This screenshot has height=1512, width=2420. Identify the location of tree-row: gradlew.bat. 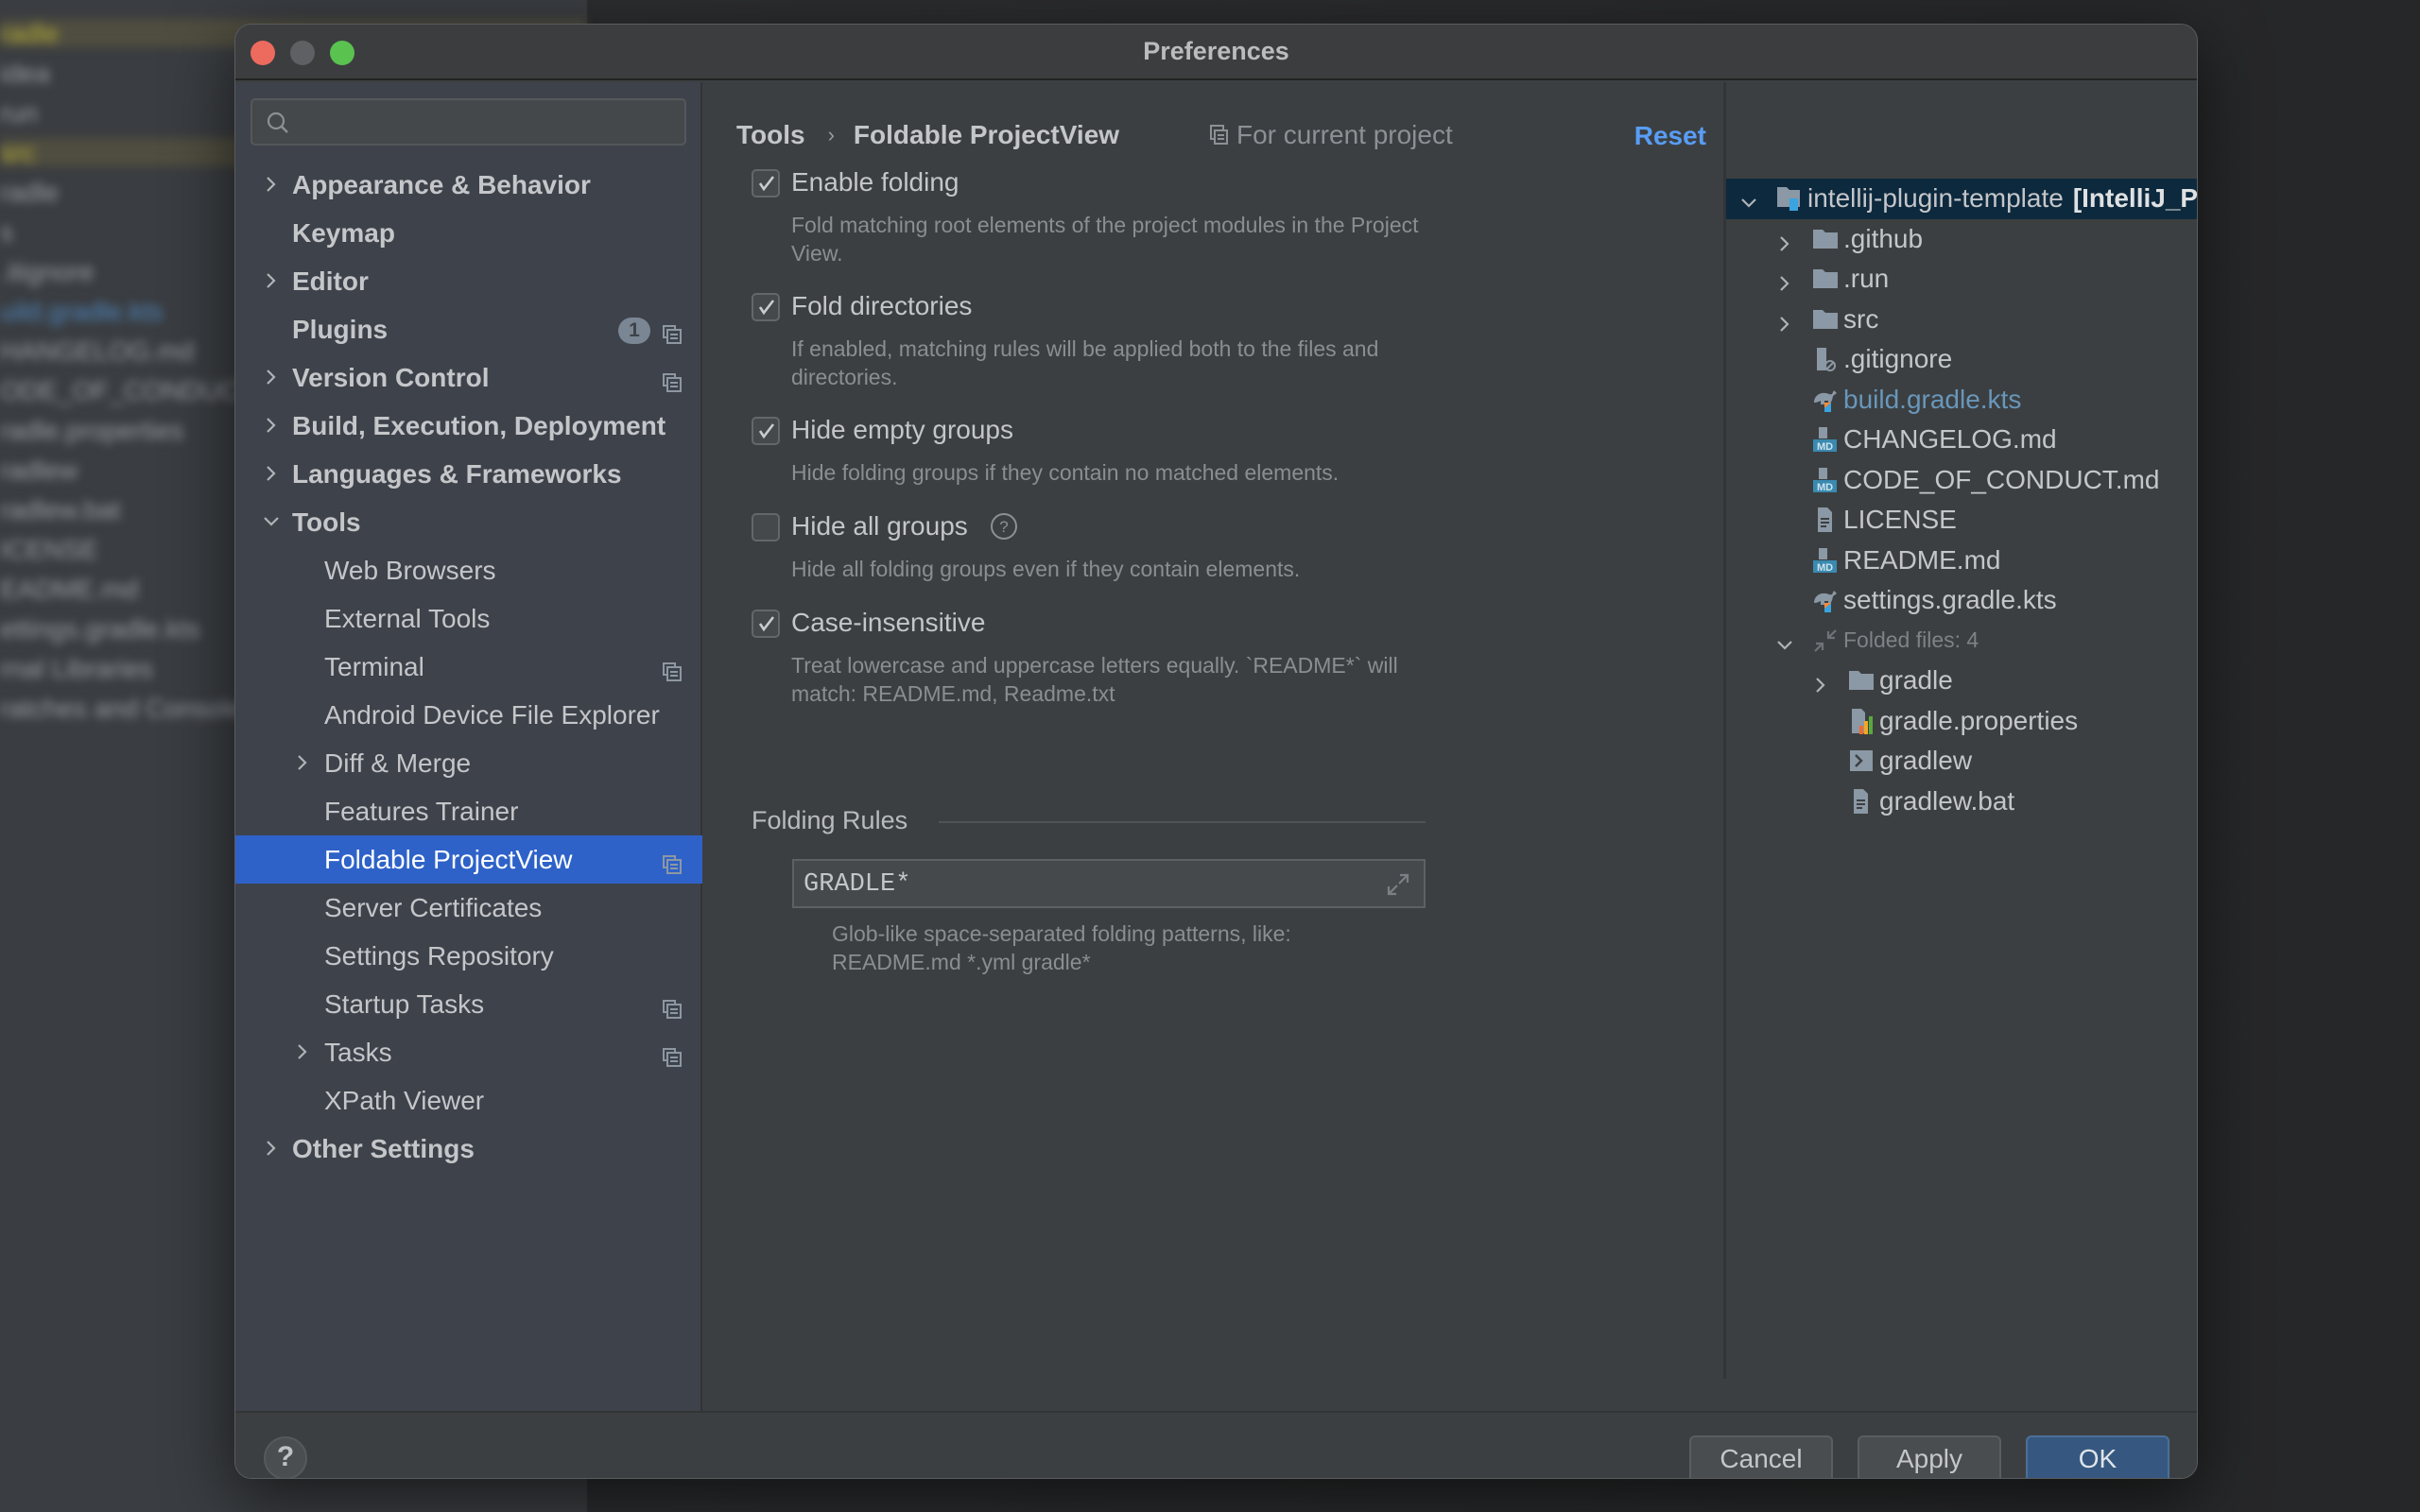
(1961, 802).